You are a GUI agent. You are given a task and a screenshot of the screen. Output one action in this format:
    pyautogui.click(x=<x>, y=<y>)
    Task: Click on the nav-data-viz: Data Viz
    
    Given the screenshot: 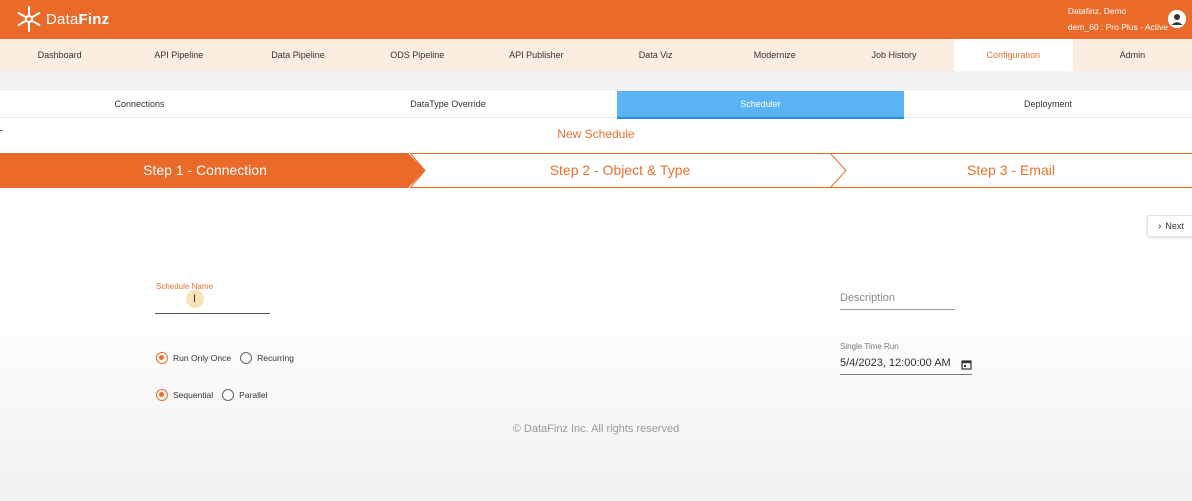 What is the action you would take?
    pyautogui.click(x=655, y=55)
    